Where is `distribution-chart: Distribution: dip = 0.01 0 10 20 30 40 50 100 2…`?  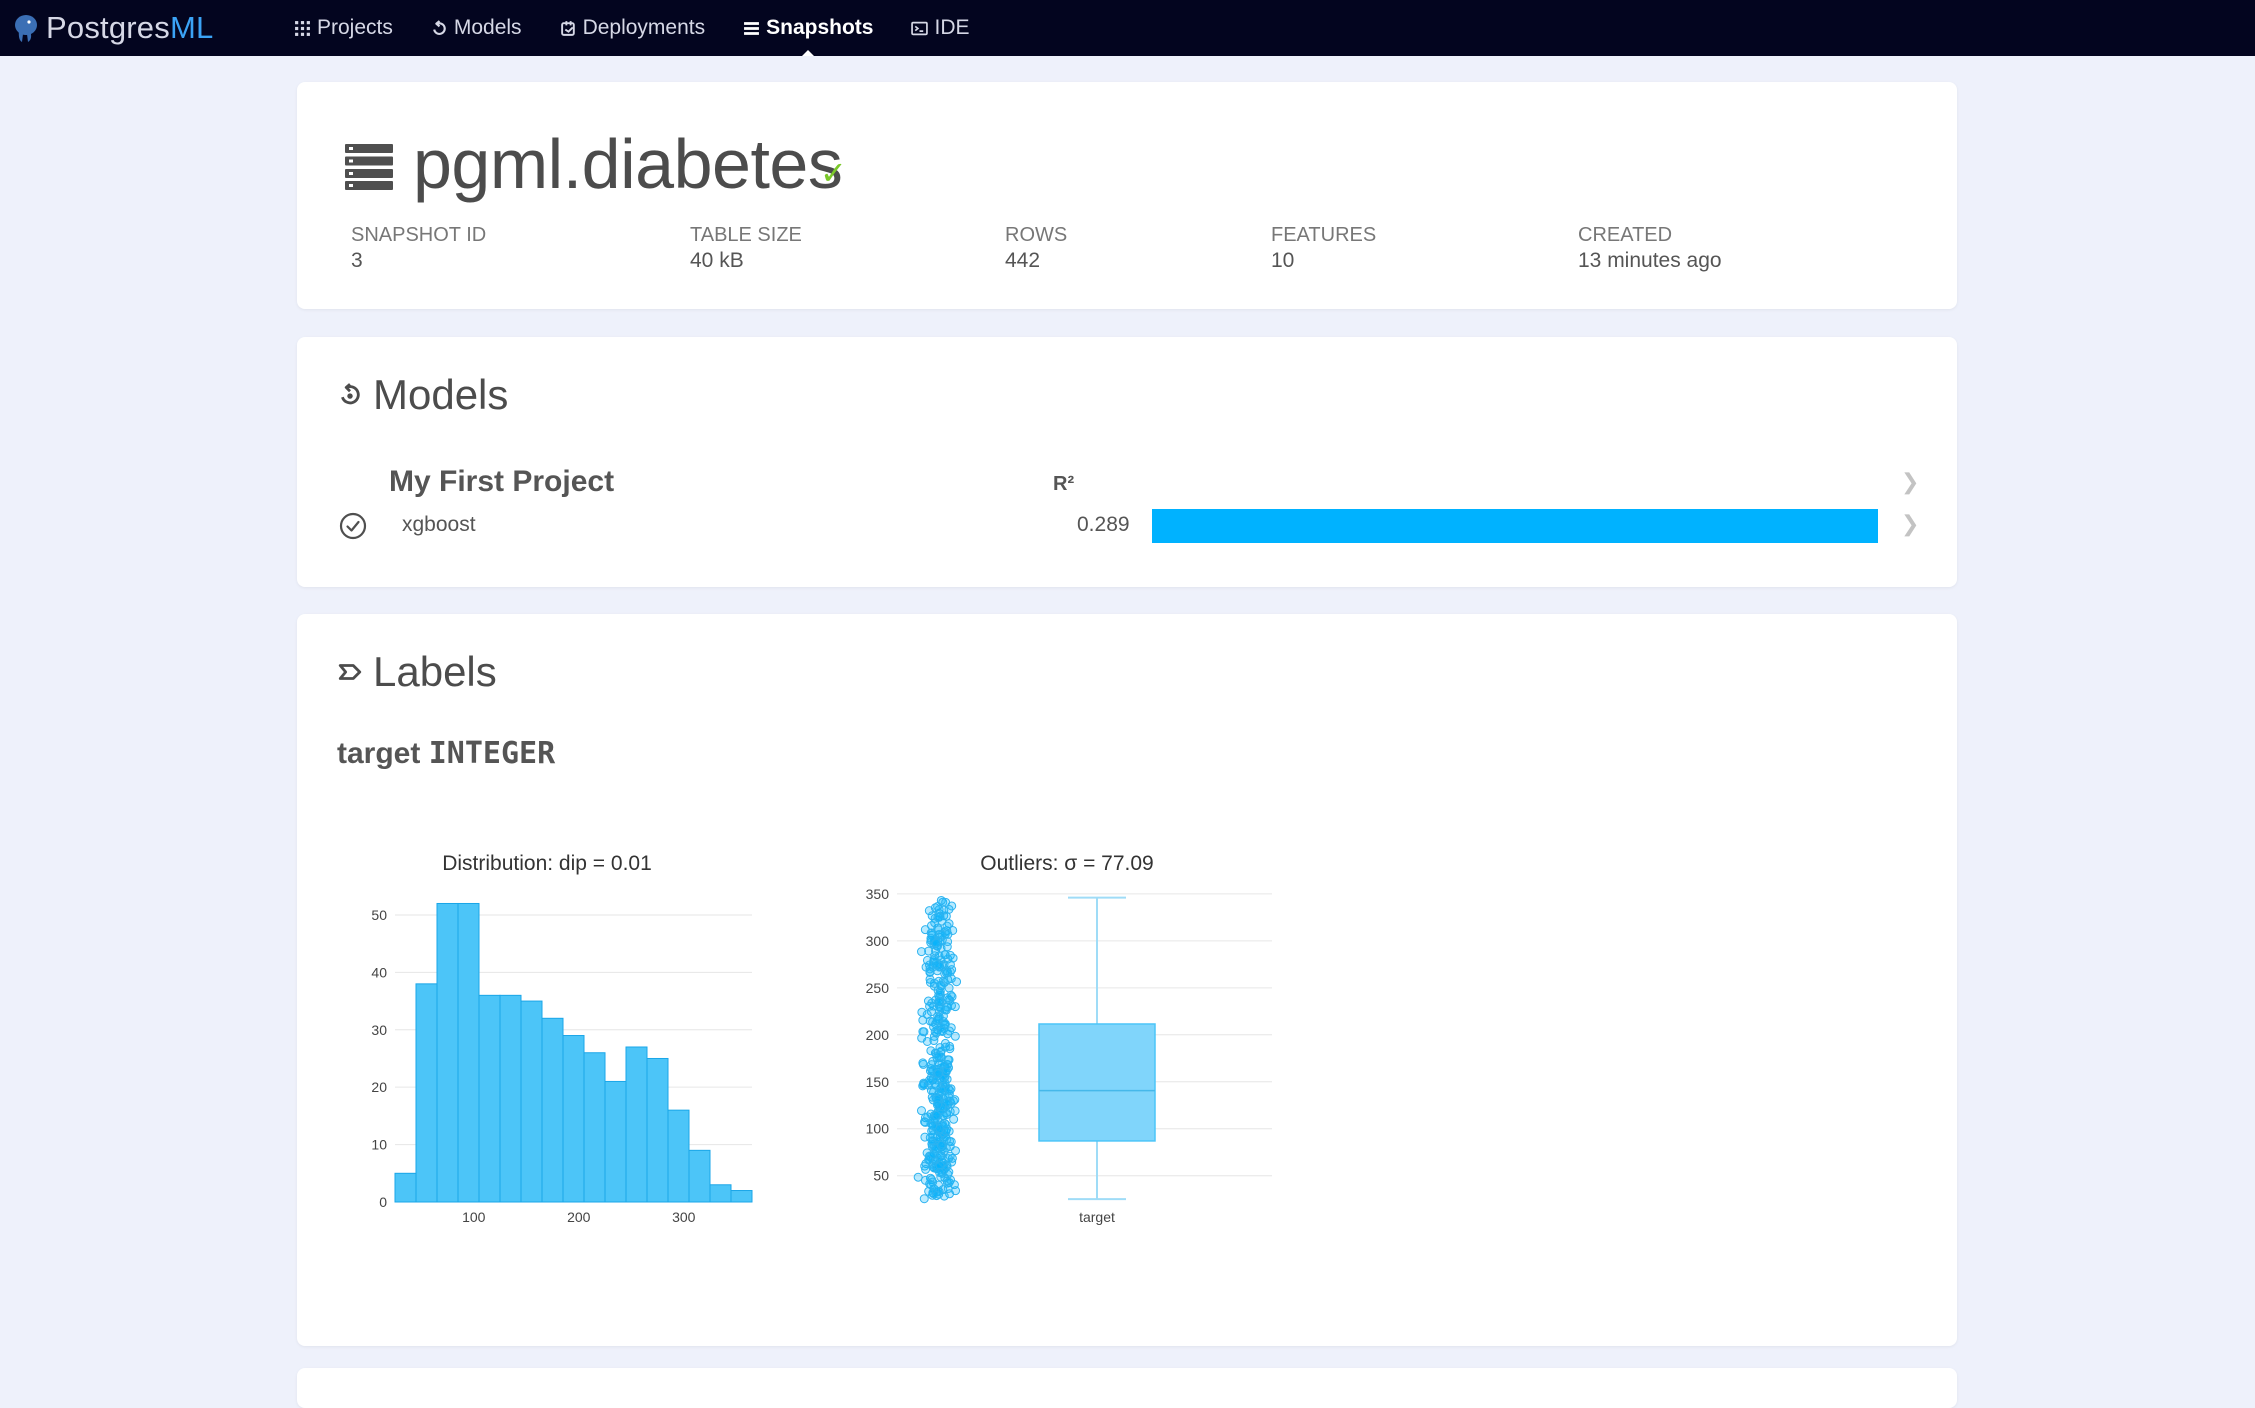 distribution-chart: Distribution: dip = 0.01 0 10 20 30 40 50 100 2… is located at coordinates (547, 1062).